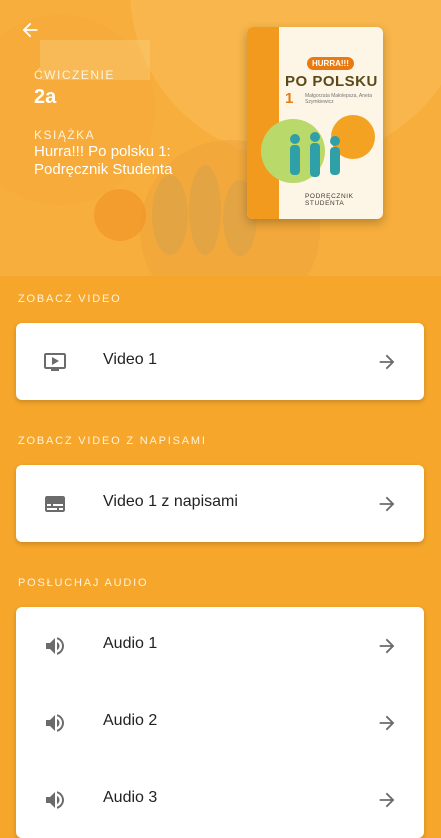  What do you see at coordinates (263, 123) in the screenshot?
I see `cover-strip` at bounding box center [263, 123].